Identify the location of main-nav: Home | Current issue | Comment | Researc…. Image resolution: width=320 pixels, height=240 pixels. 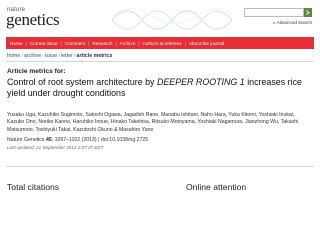
(160, 43).